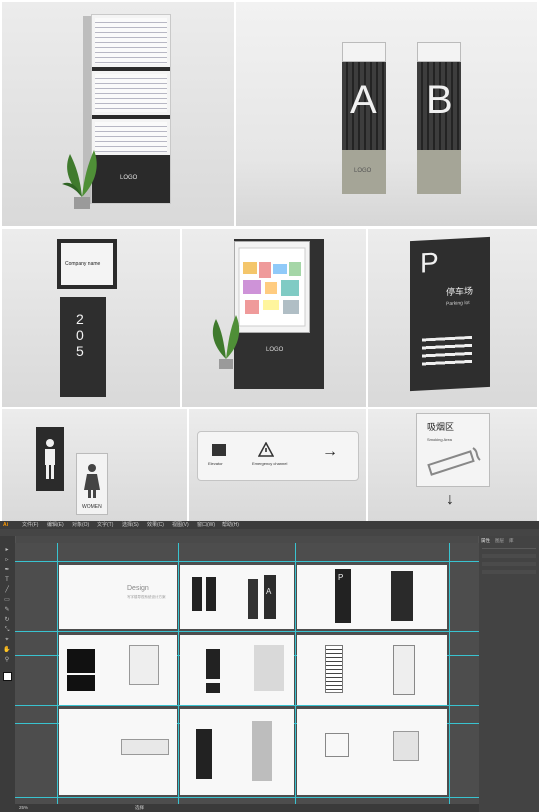  Describe the element at coordinates (372, 752) in the screenshot. I see `artboard-smoking` at that location.